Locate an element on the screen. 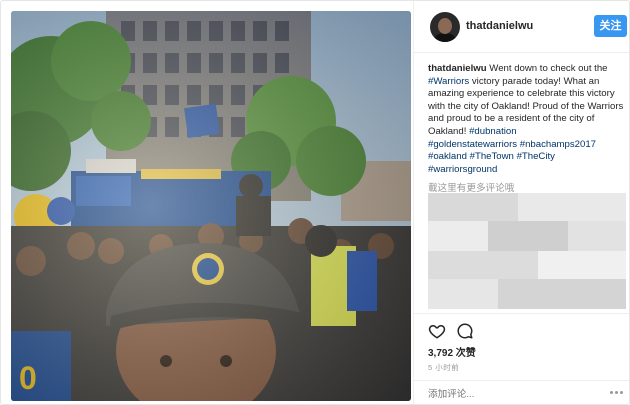 This screenshot has height=405, width=630. more-comments-link: 載这里有更多评论哦 is located at coordinates (471, 187).